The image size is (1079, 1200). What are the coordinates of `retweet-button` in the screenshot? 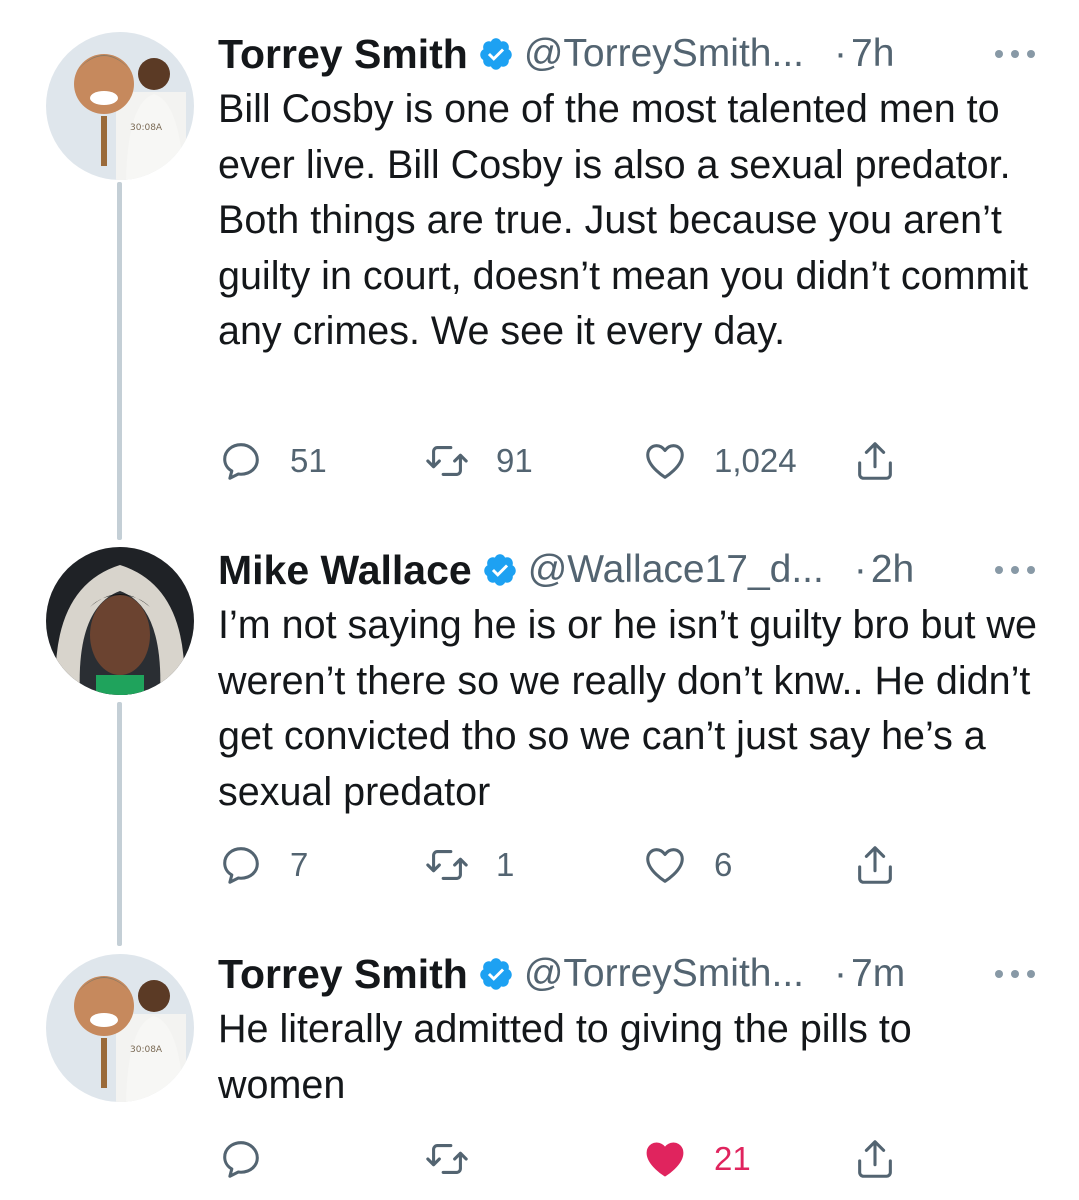 It's located at (460, 1159).